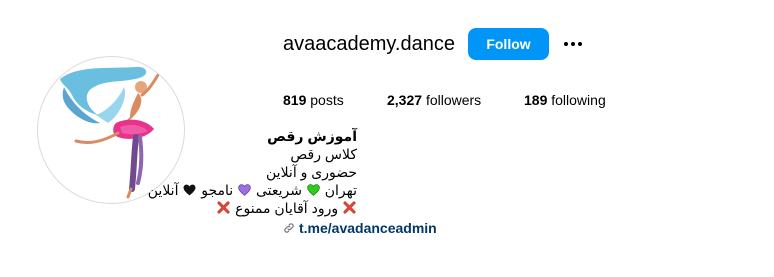 The height and width of the screenshot is (277, 774). What do you see at coordinates (340, 190) in the screenshot?
I see `bio-location-city: تهران` at bounding box center [340, 190].